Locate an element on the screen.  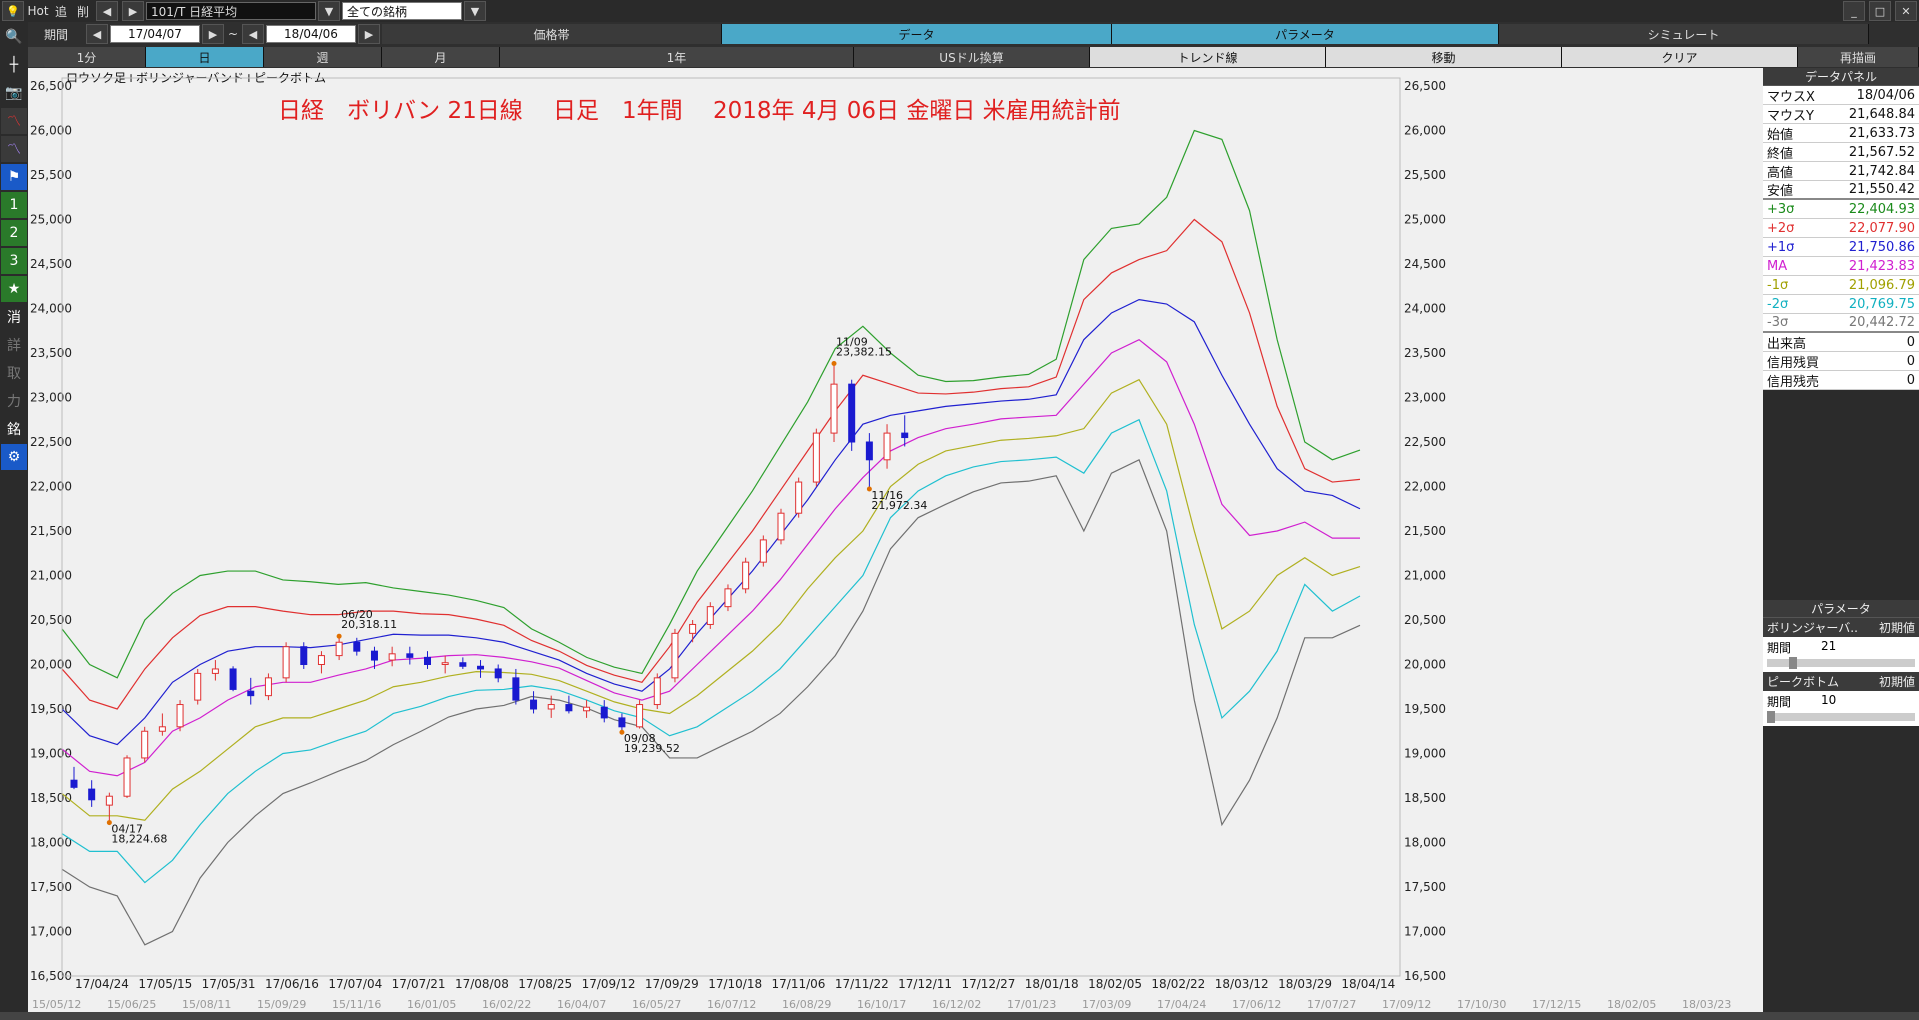
data-row-value: 21,567.52 is located at coordinates (1881, 152).